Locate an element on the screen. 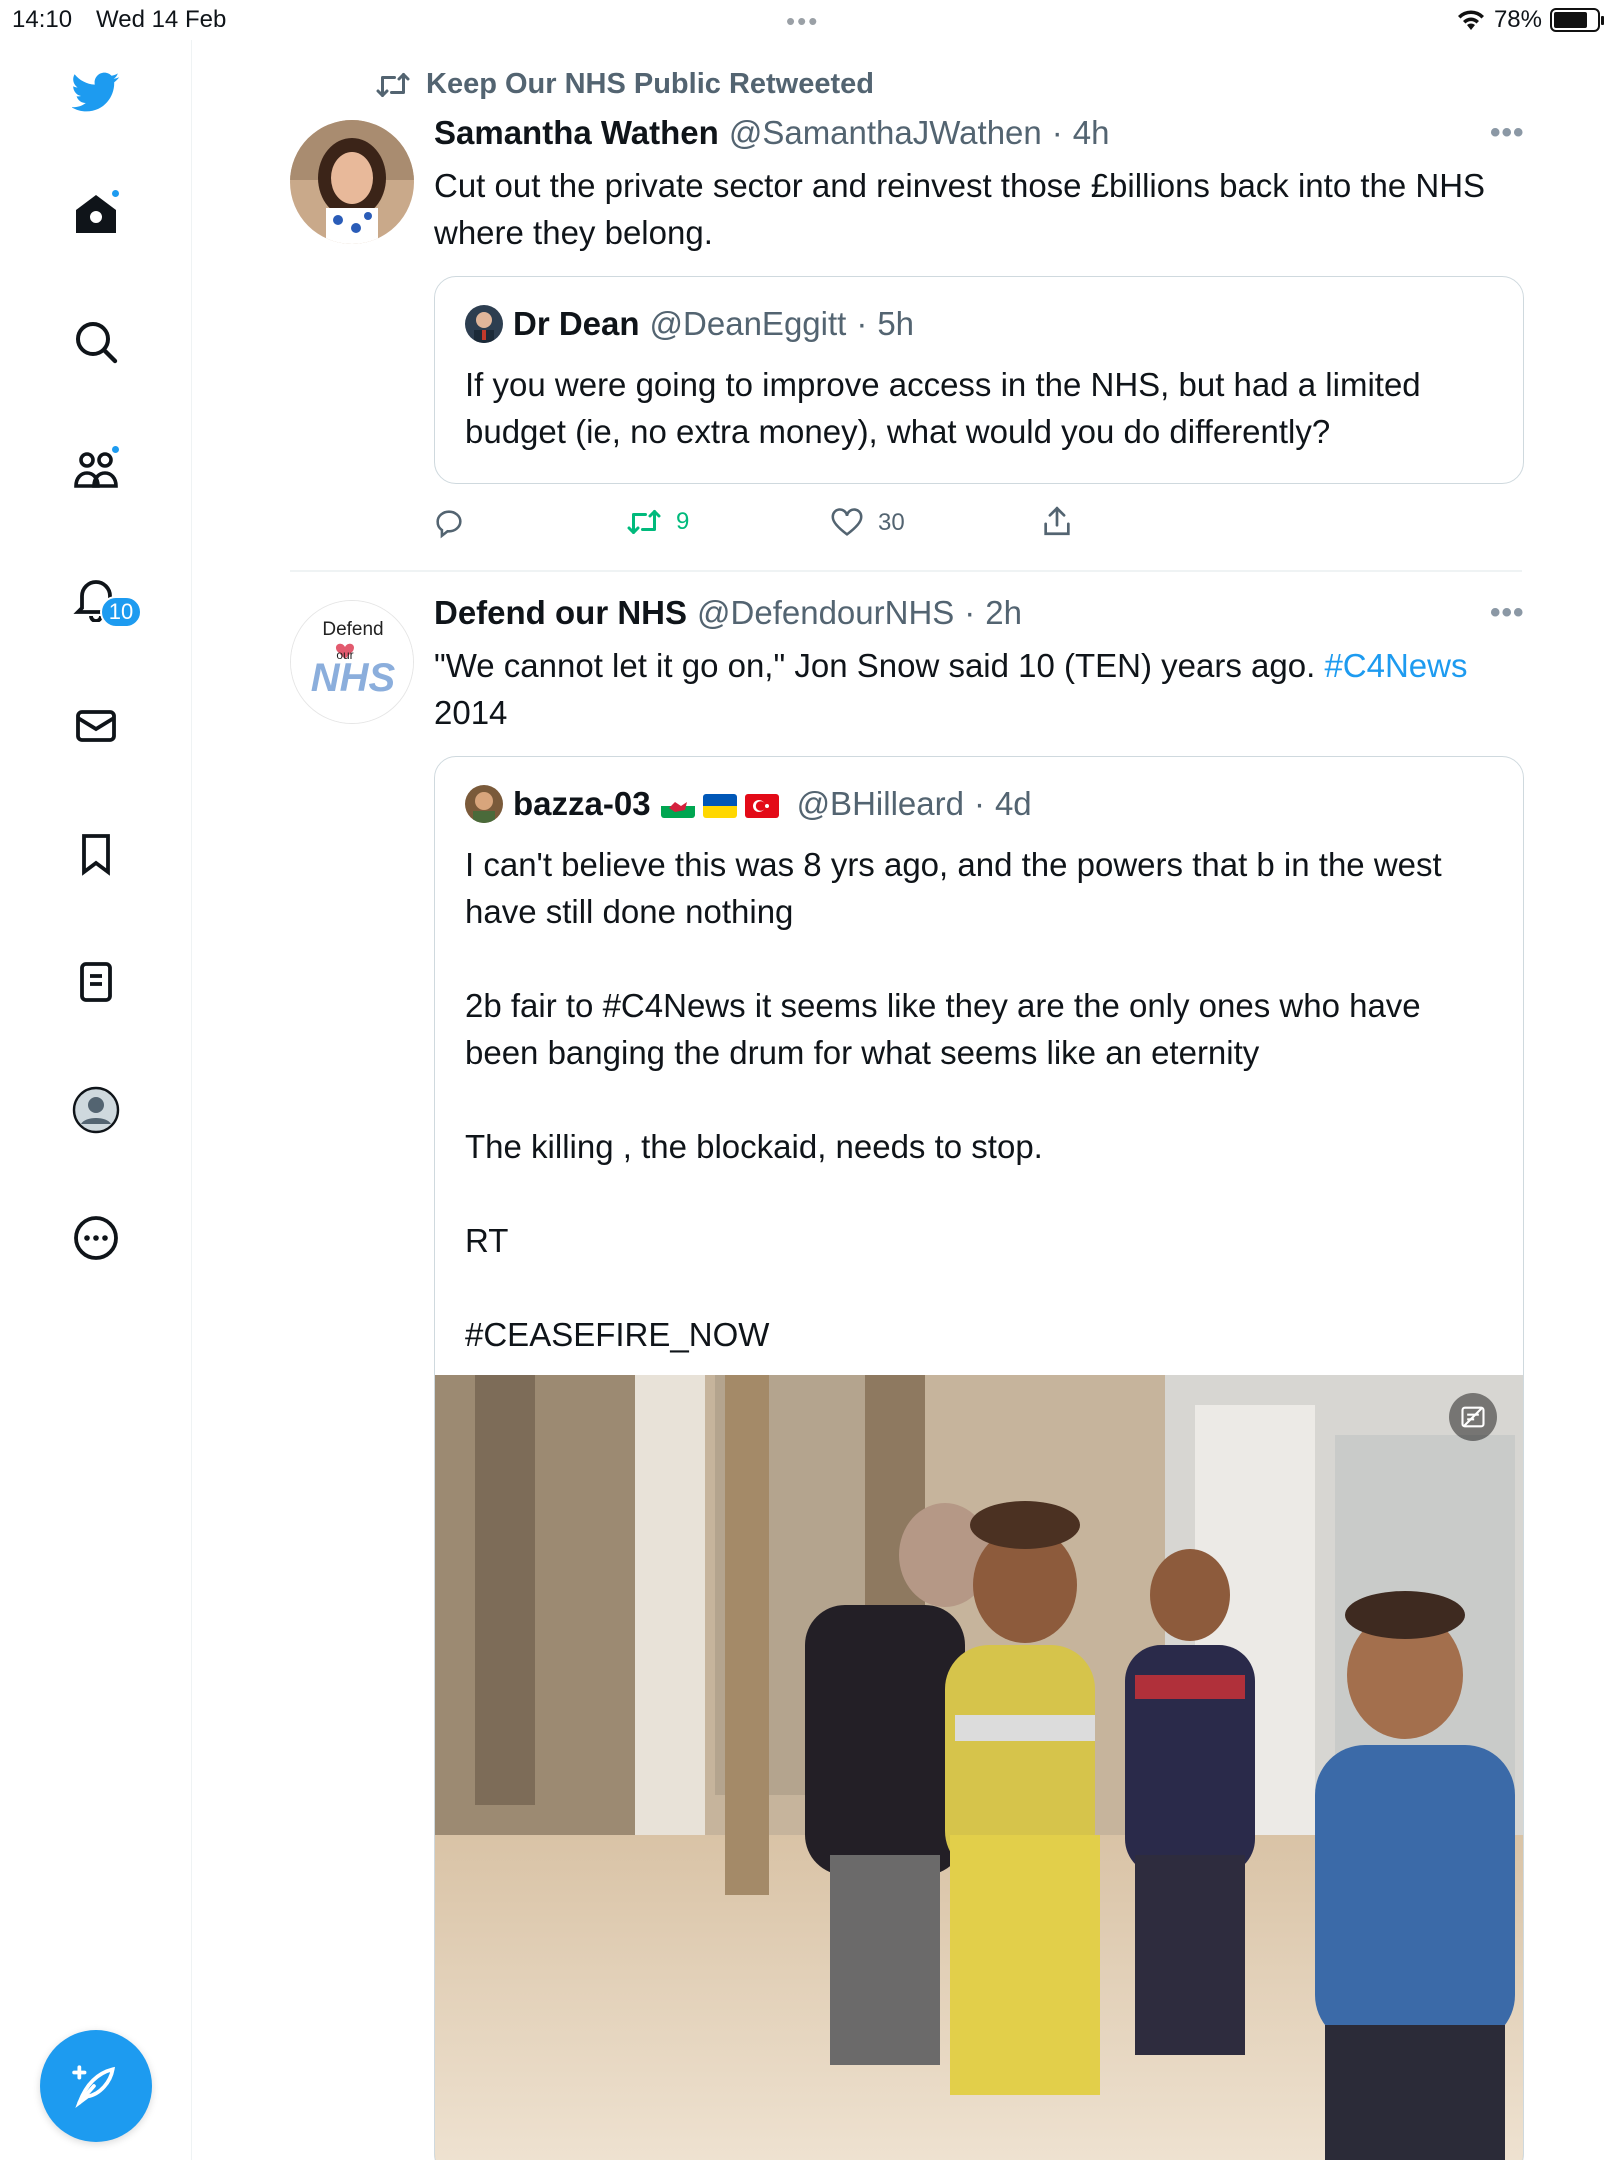  home-icon is located at coordinates (96, 214).